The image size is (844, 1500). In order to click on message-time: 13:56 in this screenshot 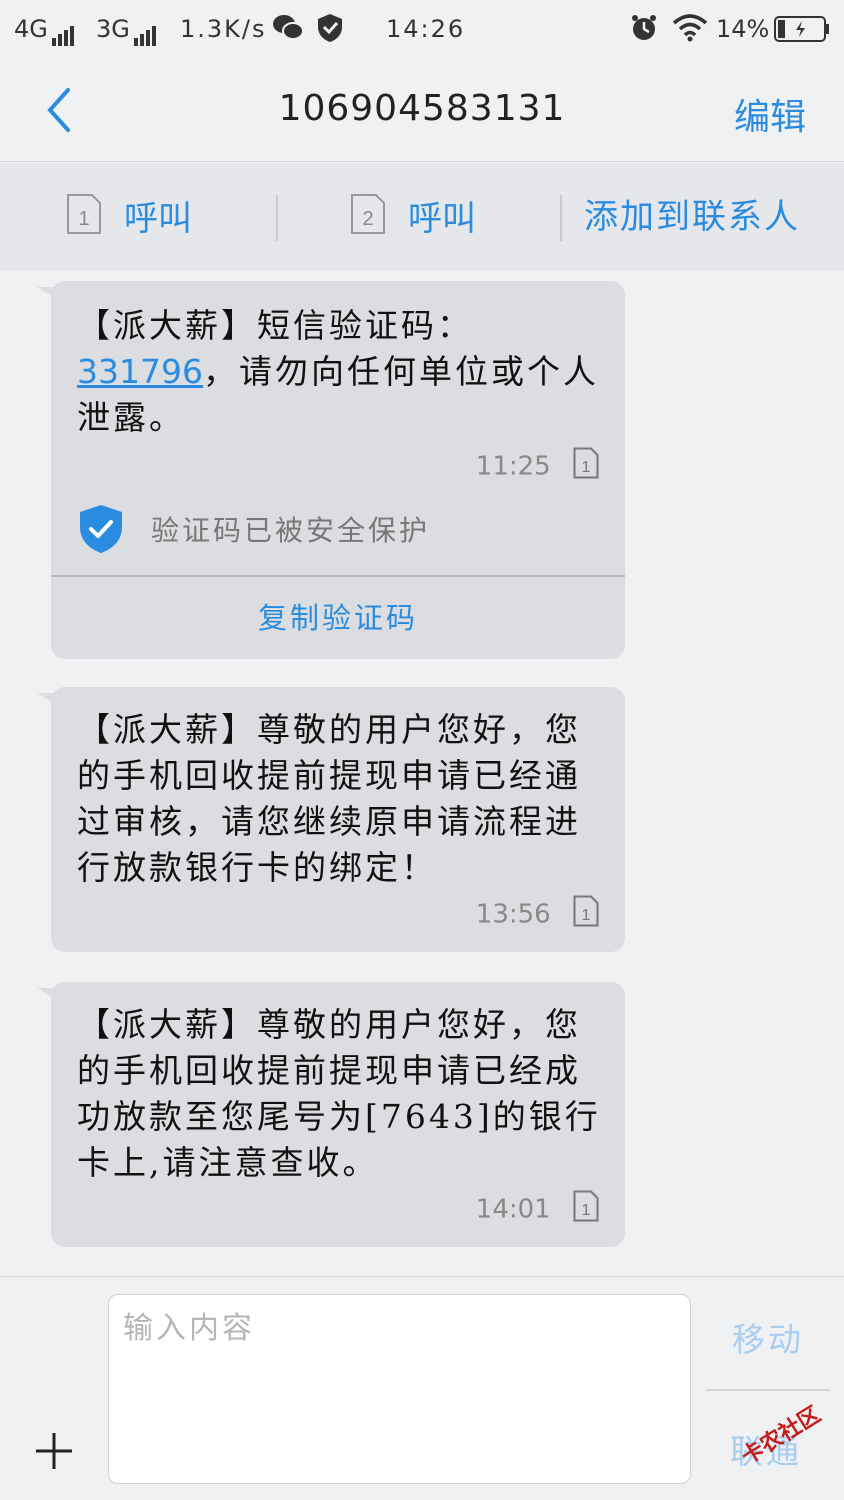, I will do `click(513, 914)`.